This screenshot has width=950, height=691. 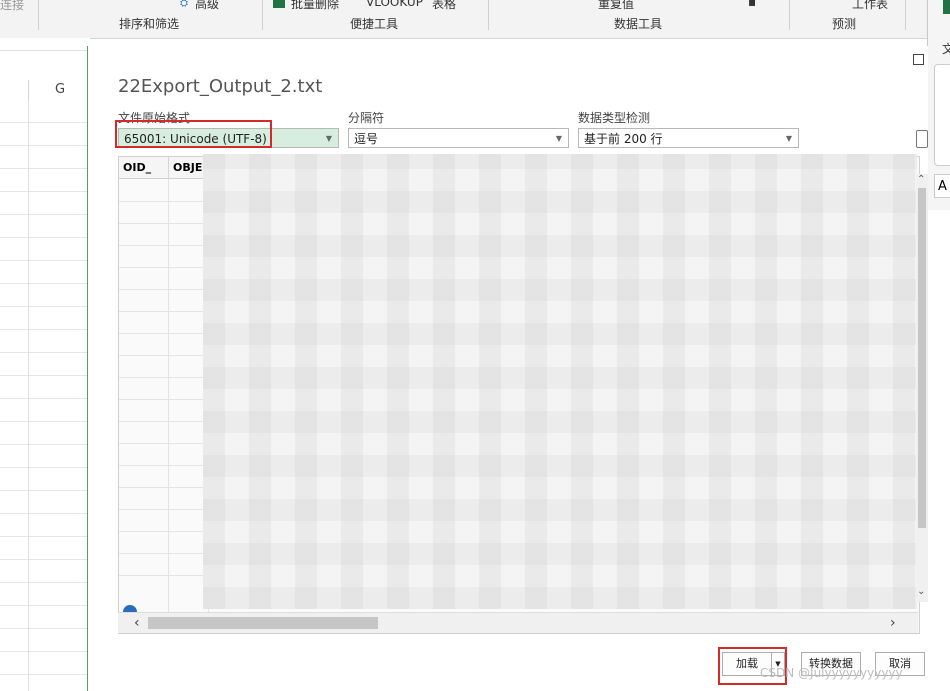 What do you see at coordinates (638, 24) in the screenshot?
I see `group-data-tools: 数据工具` at bounding box center [638, 24].